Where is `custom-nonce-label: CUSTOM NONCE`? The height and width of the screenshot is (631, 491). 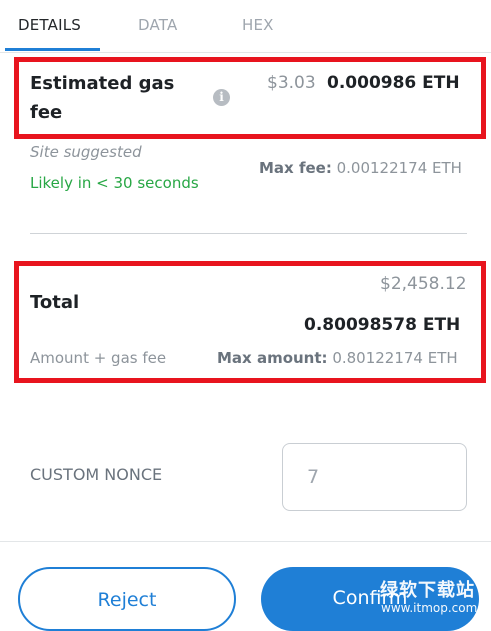
custom-nonce-label: CUSTOM NONCE is located at coordinates (96, 474).